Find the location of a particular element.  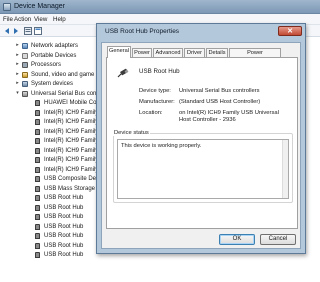

tree-category: ▸ Portable Devices is located at coordinates (55, 56).